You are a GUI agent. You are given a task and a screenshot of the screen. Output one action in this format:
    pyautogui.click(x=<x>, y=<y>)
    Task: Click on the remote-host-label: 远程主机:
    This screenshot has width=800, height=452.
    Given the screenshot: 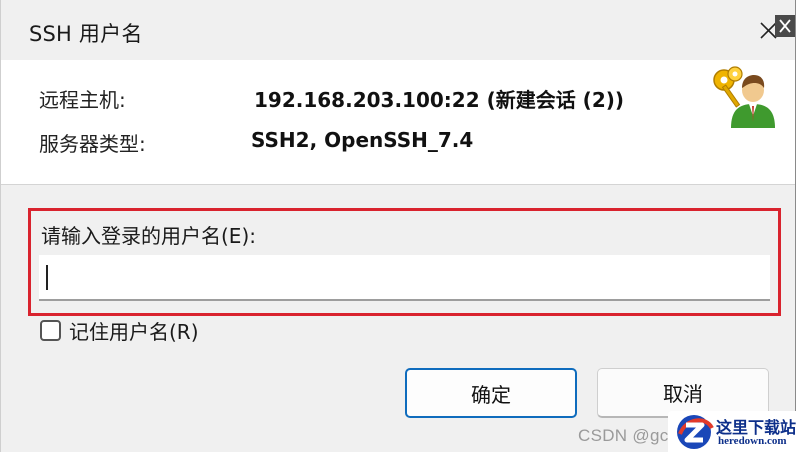 What is the action you would take?
    pyautogui.click(x=82, y=100)
    